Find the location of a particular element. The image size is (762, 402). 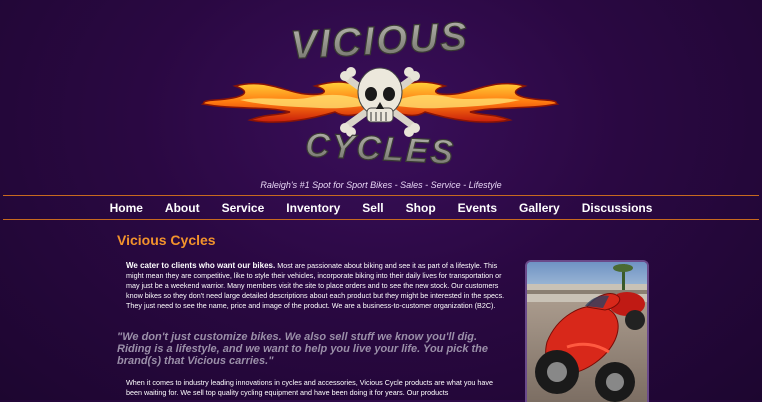

logo-text-cycles: CYCLES is located at coordinates (380, 149).